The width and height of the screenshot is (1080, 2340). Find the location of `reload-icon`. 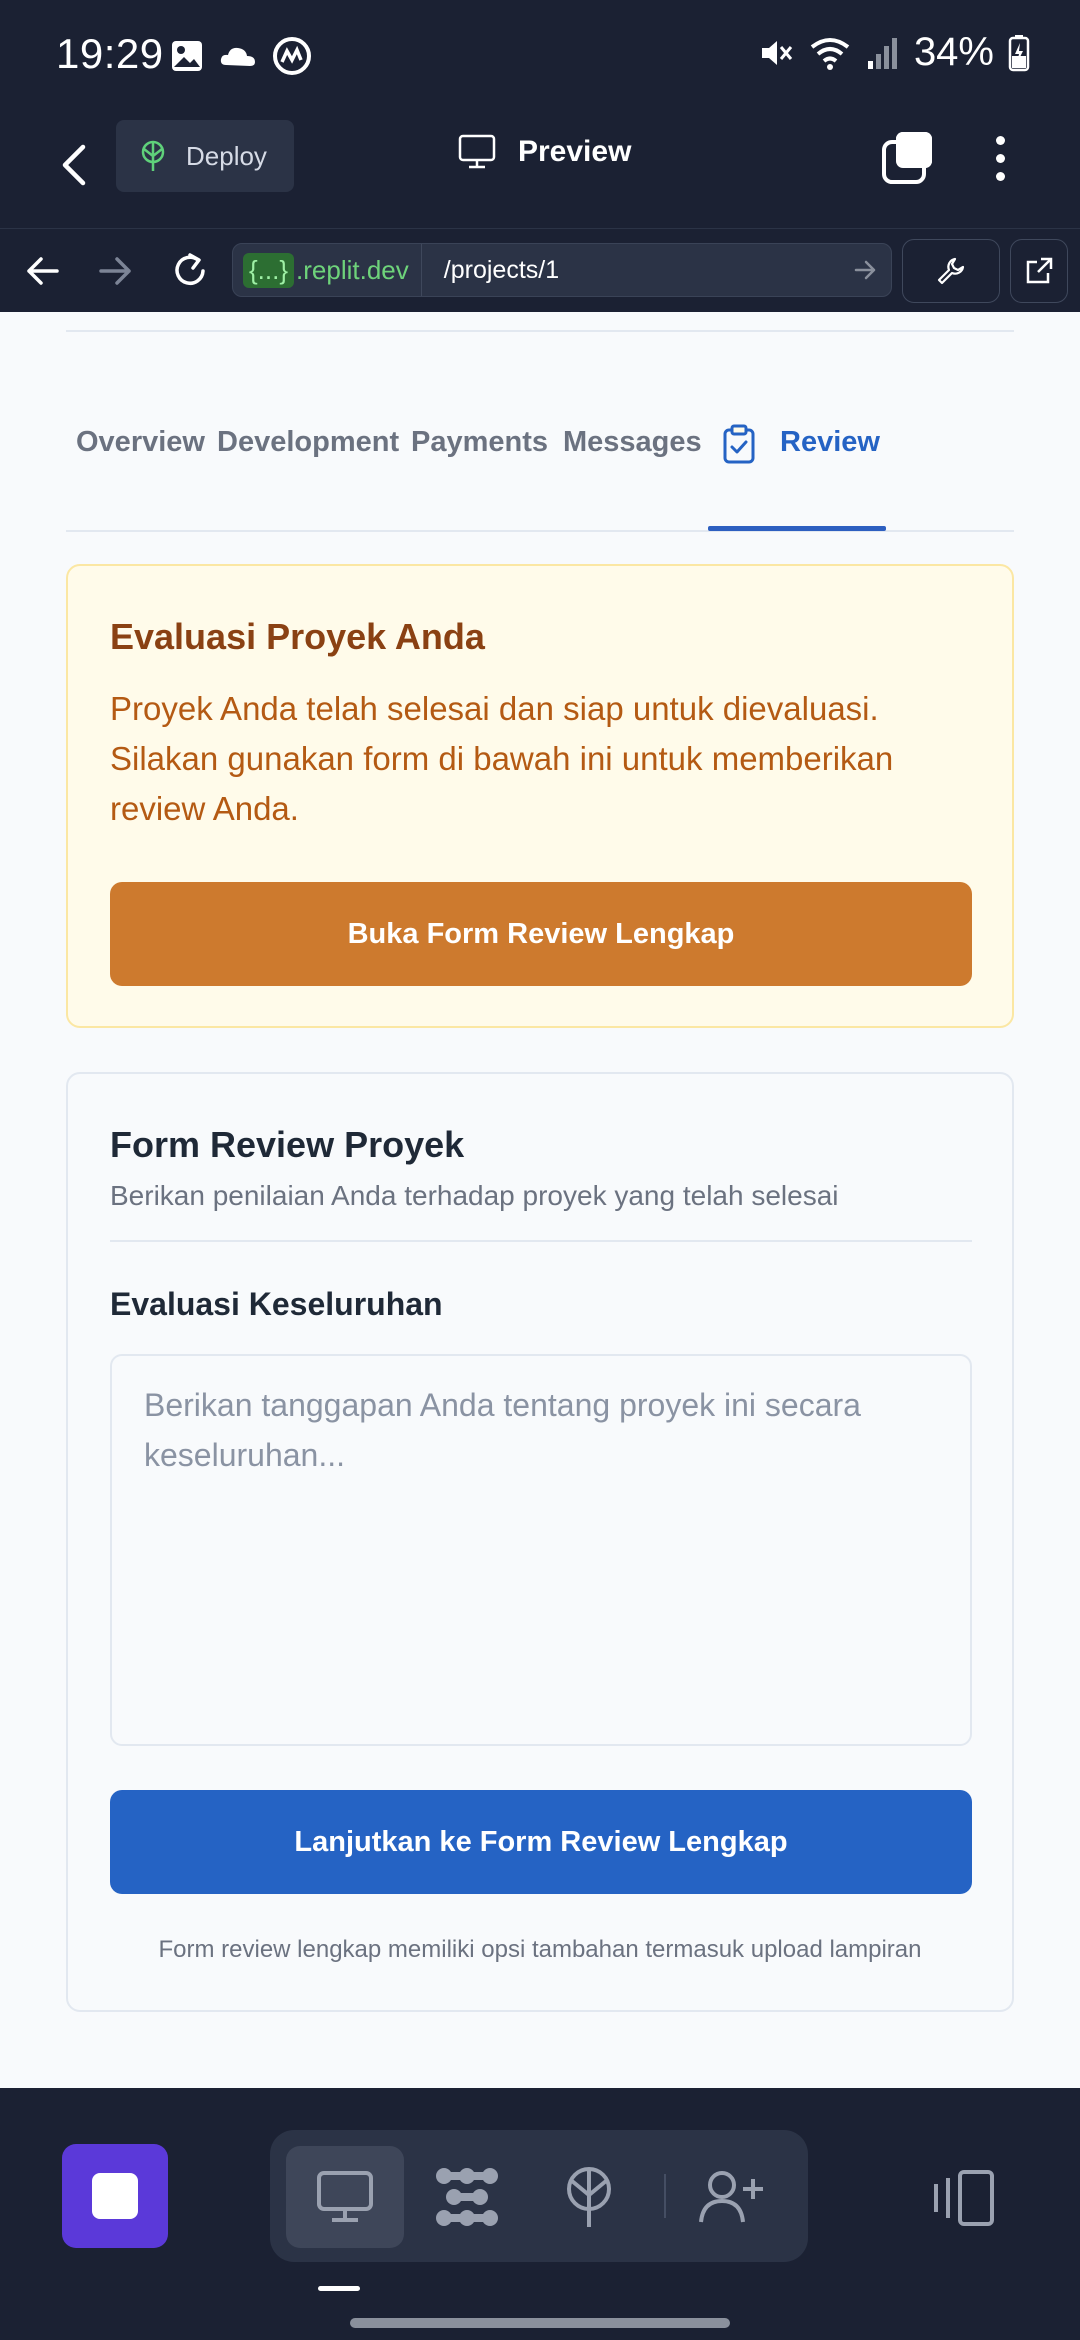

reload-icon is located at coordinates (190, 269).